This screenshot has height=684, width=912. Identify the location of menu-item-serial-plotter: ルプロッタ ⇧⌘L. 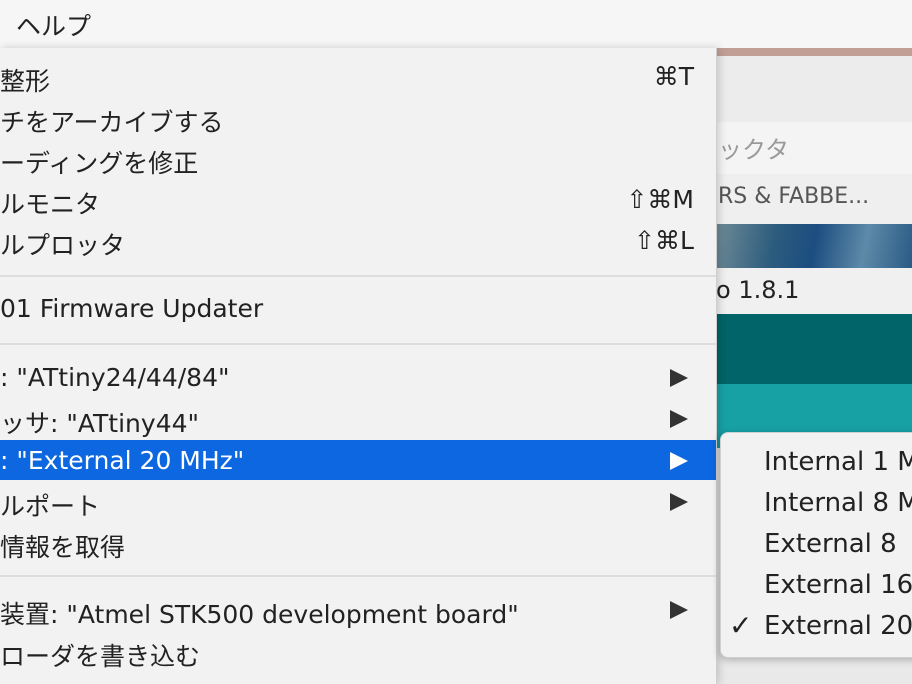
(358, 240).